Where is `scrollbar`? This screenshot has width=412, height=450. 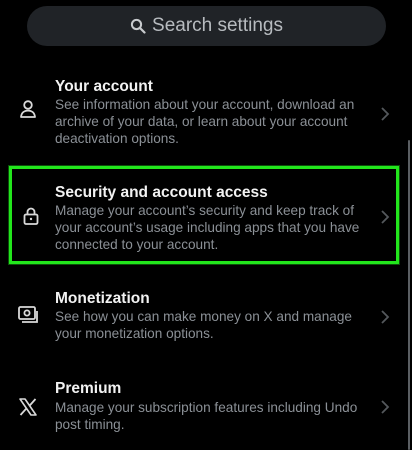 scrollbar is located at coordinates (409, 295).